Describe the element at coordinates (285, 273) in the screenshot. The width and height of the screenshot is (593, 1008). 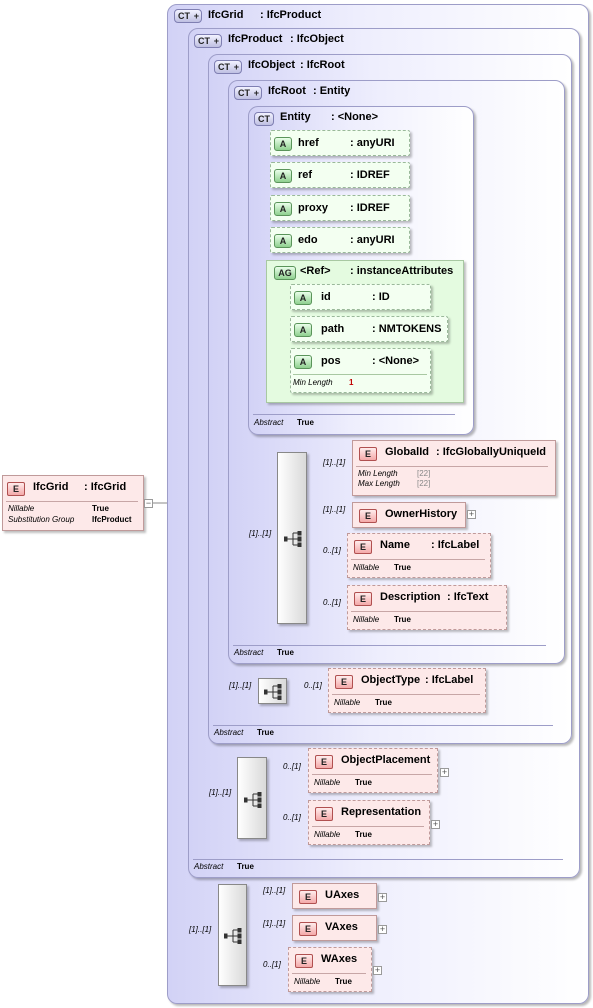
I see `attribute-group-icon: AG` at that location.